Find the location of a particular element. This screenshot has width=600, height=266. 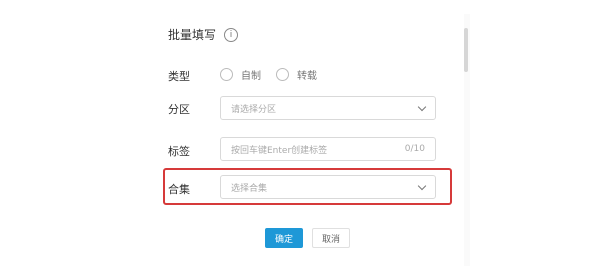

collection-select: 选择合集 is located at coordinates (328, 187).